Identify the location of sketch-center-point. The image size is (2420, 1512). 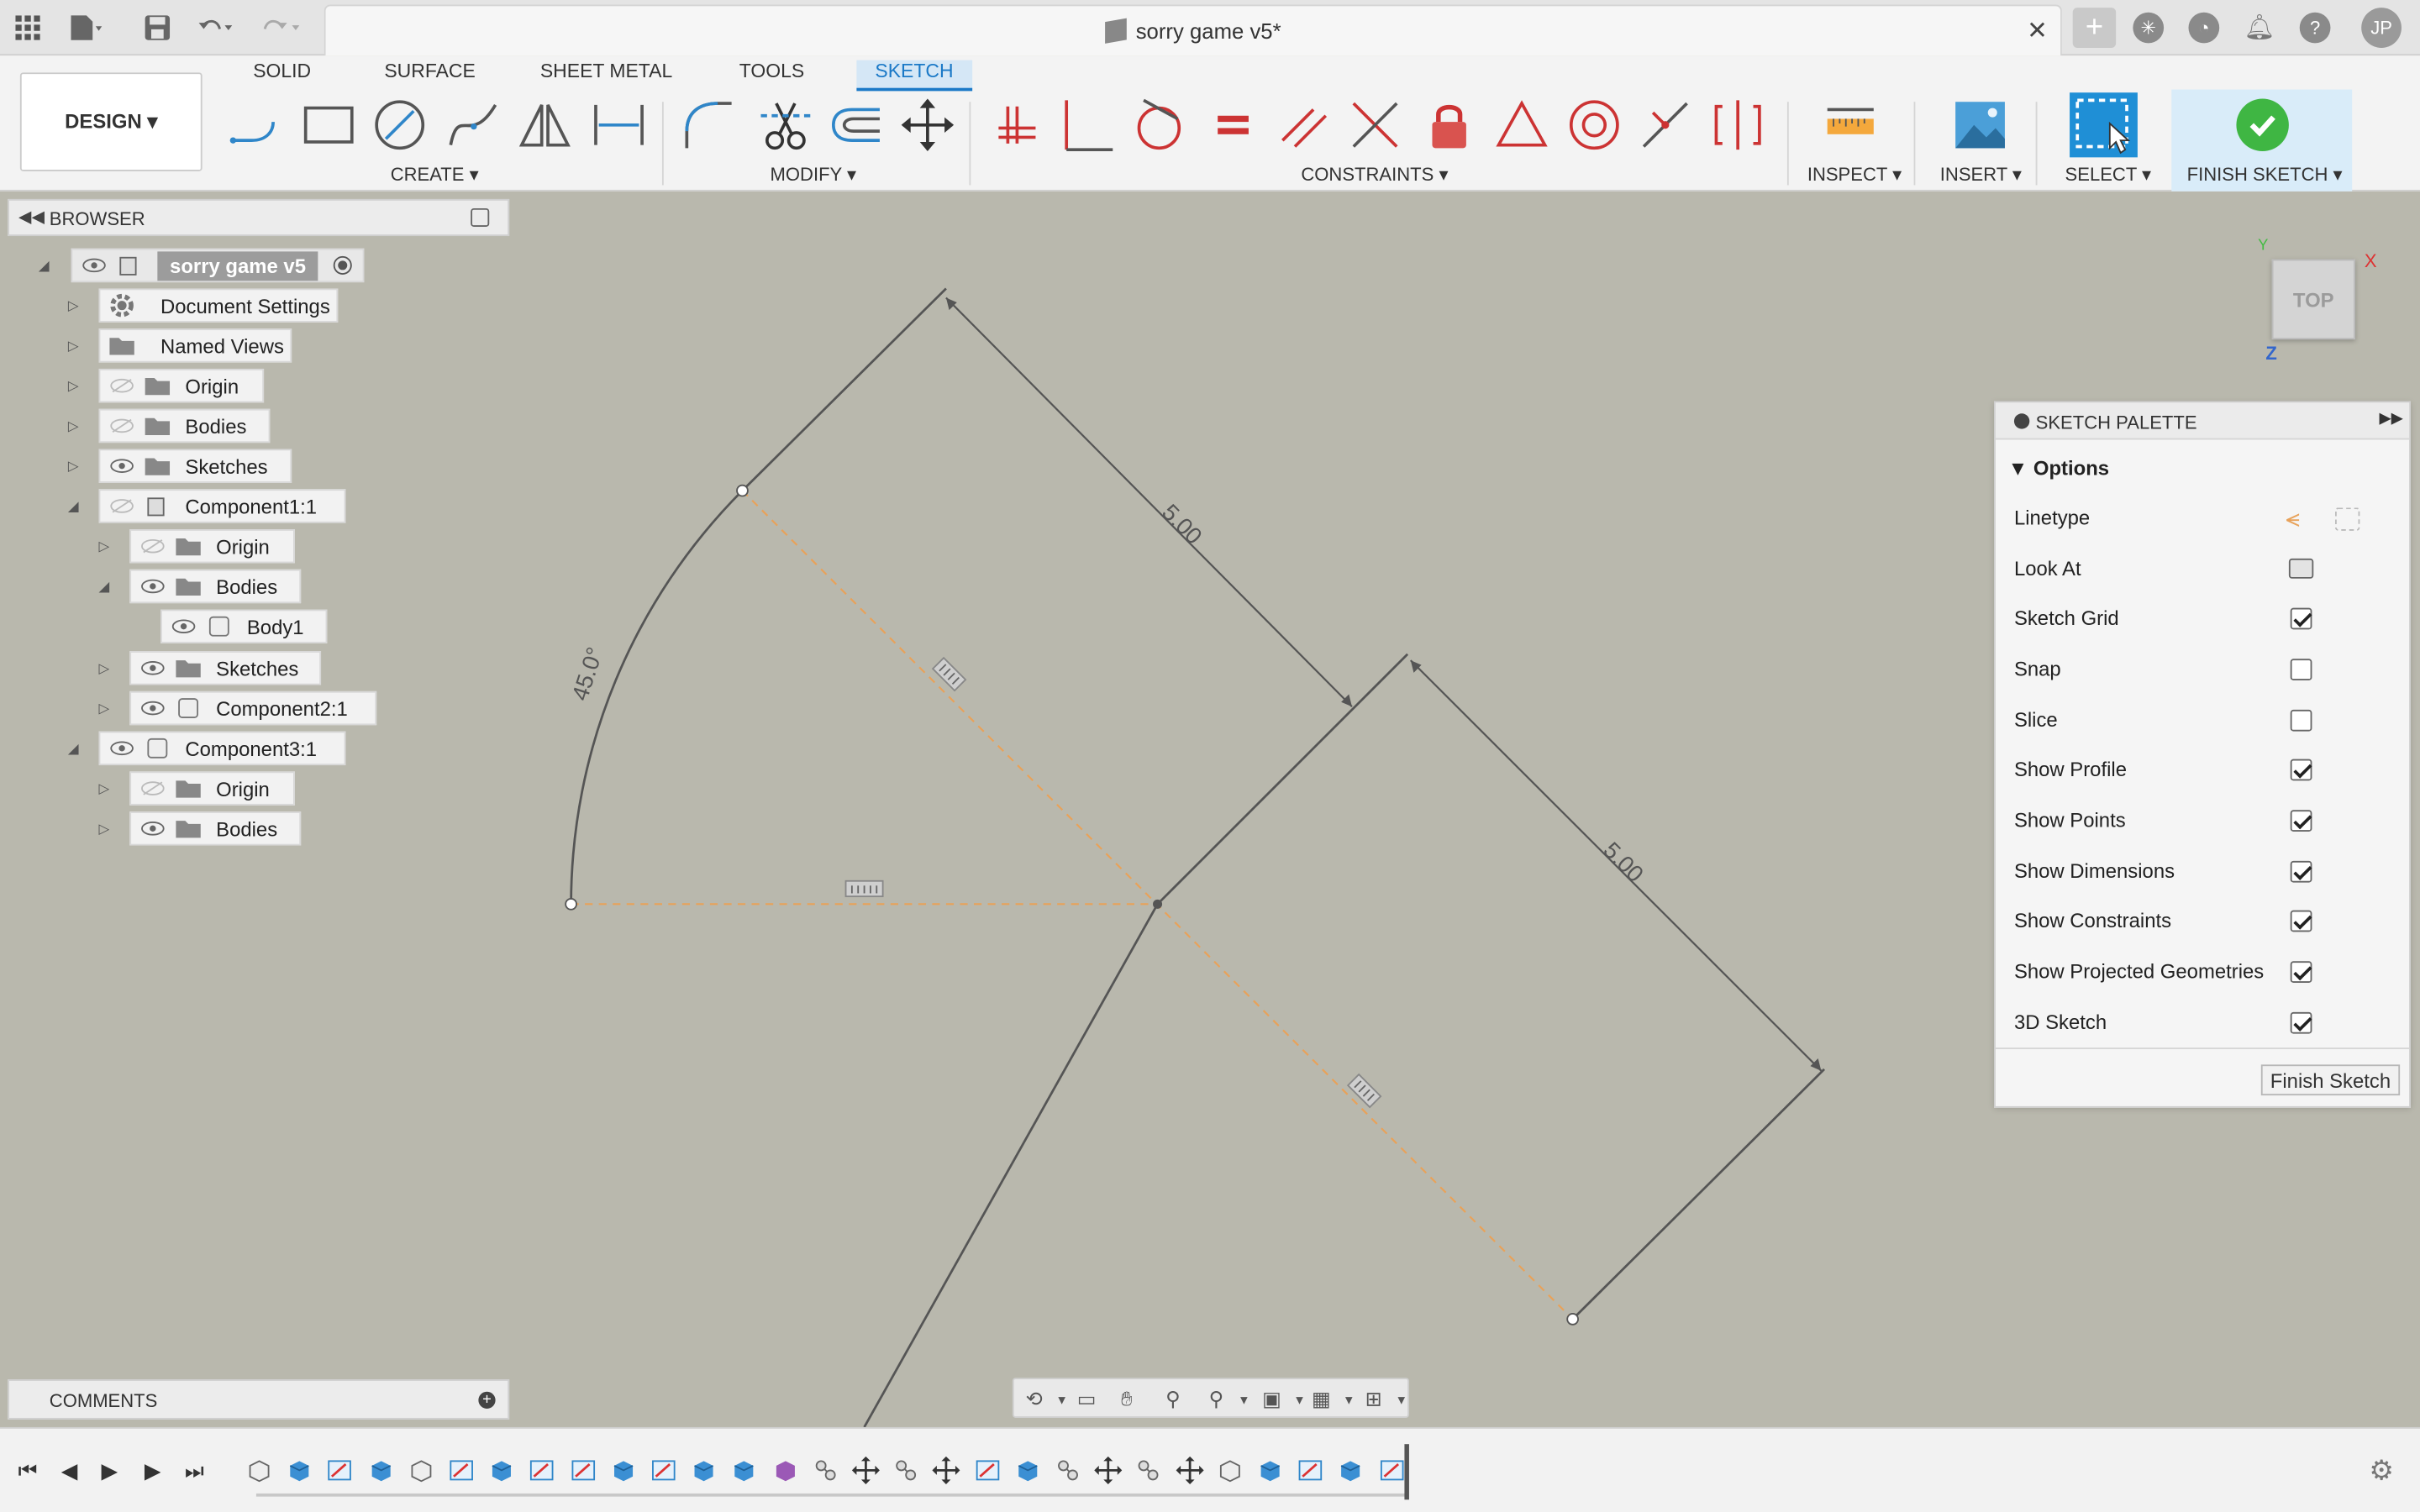
(1158, 904).